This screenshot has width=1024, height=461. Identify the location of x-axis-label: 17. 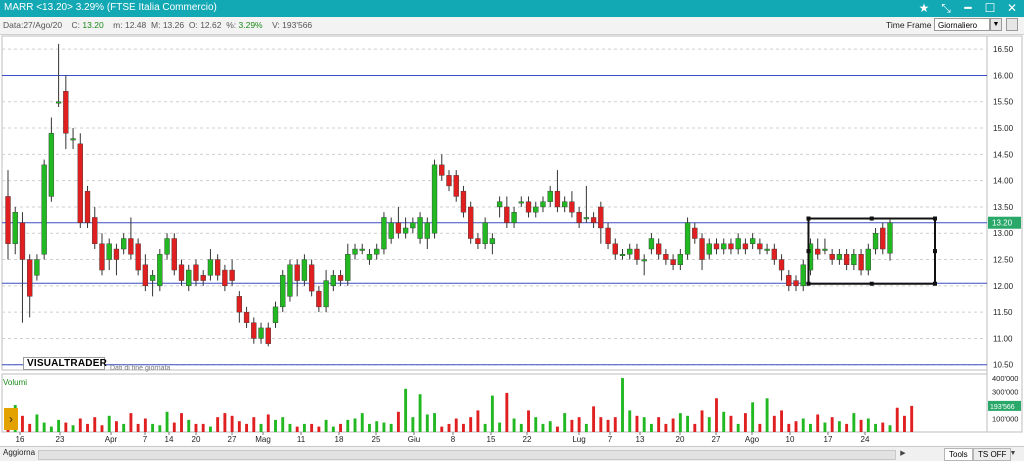
(828, 439).